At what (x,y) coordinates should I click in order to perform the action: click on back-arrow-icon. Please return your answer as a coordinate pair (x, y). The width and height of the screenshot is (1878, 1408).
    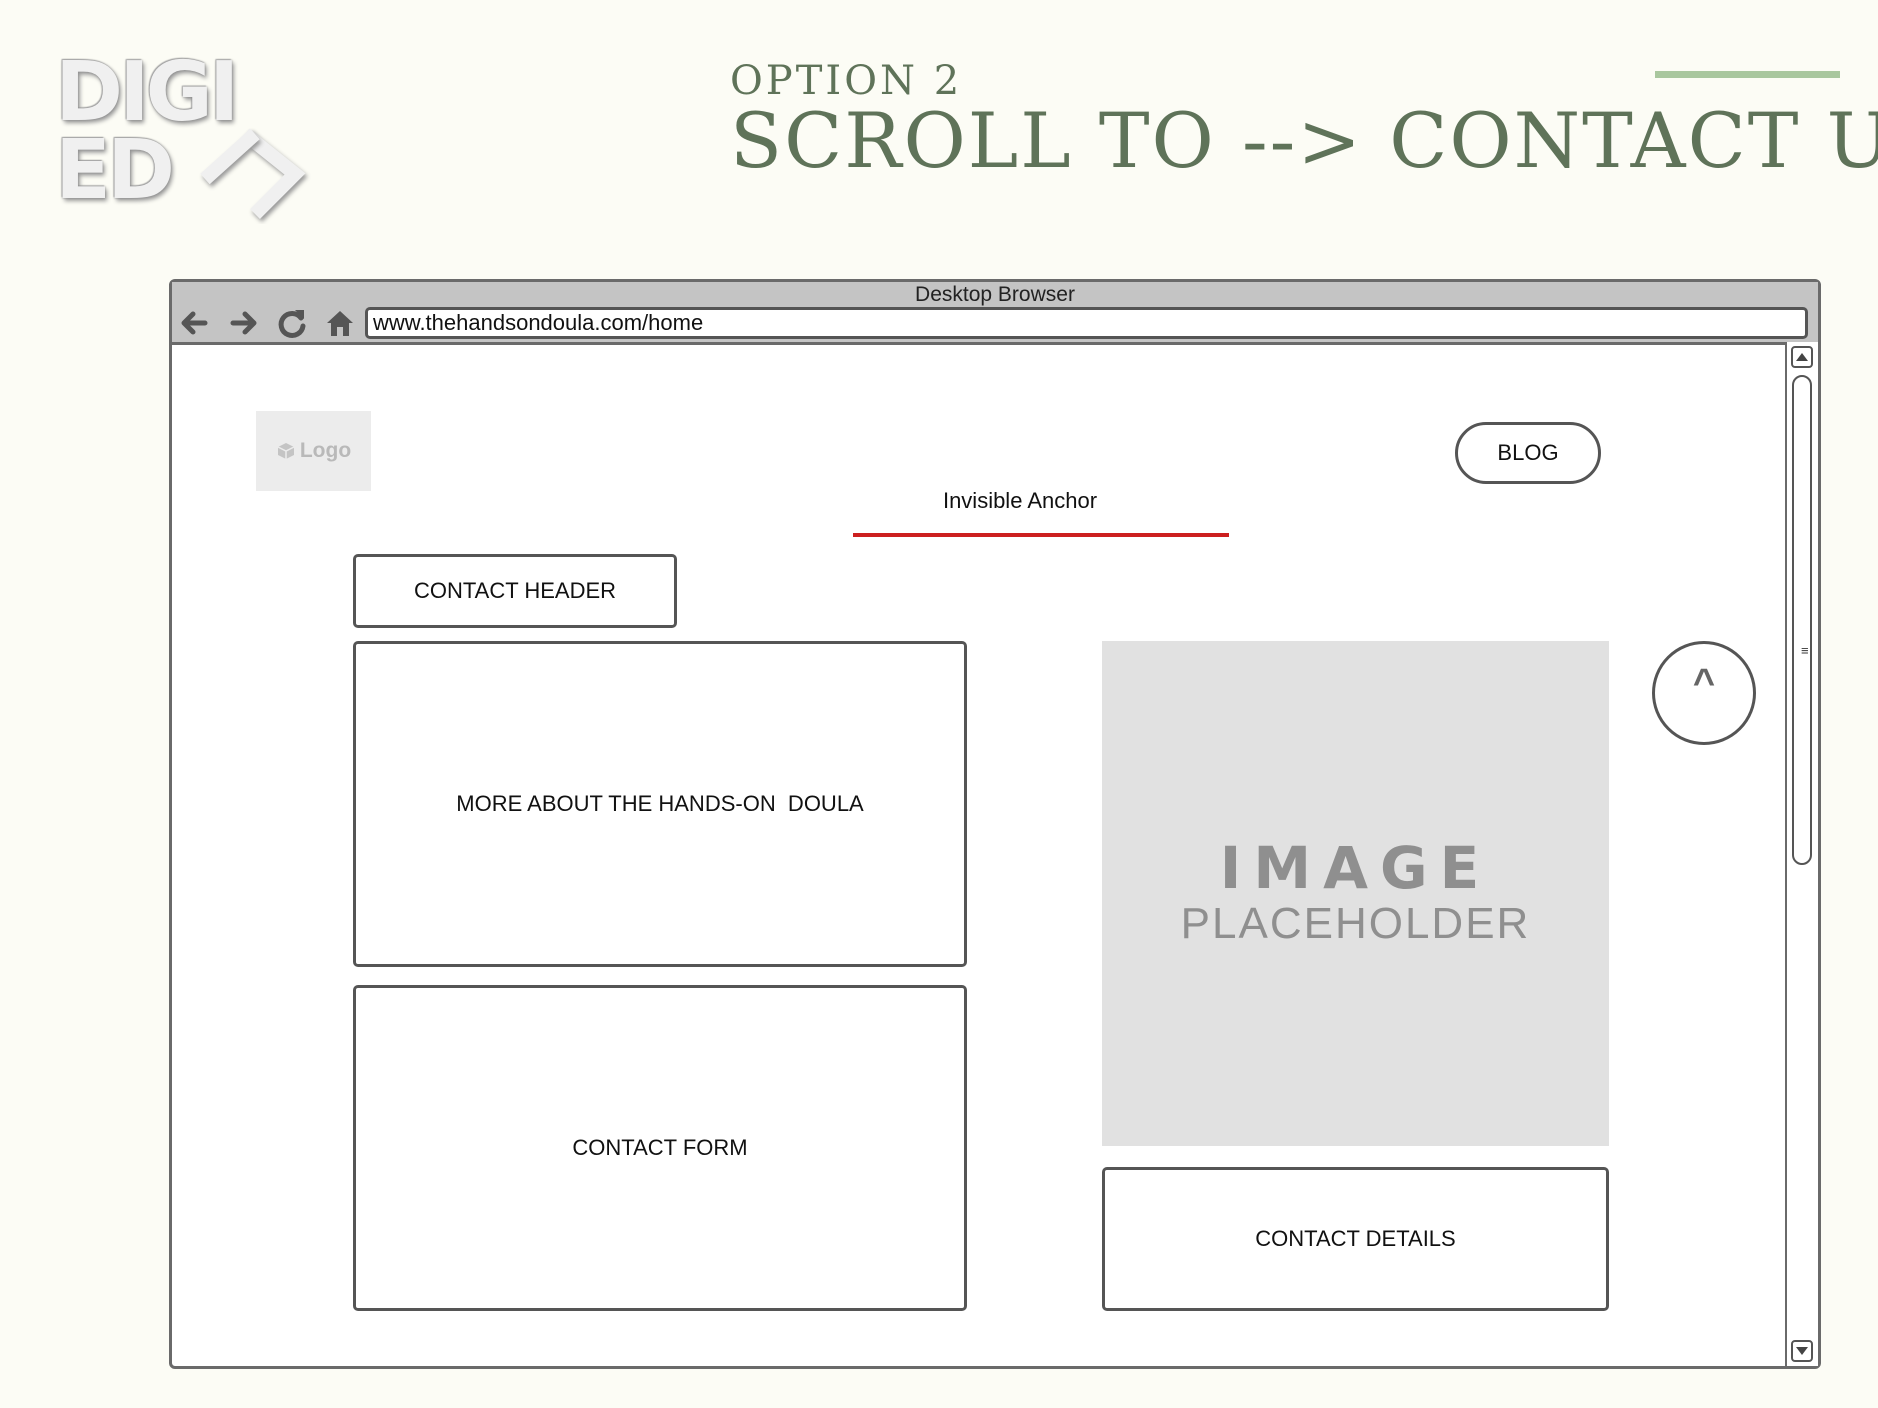
    Looking at the image, I should click on (194, 323).